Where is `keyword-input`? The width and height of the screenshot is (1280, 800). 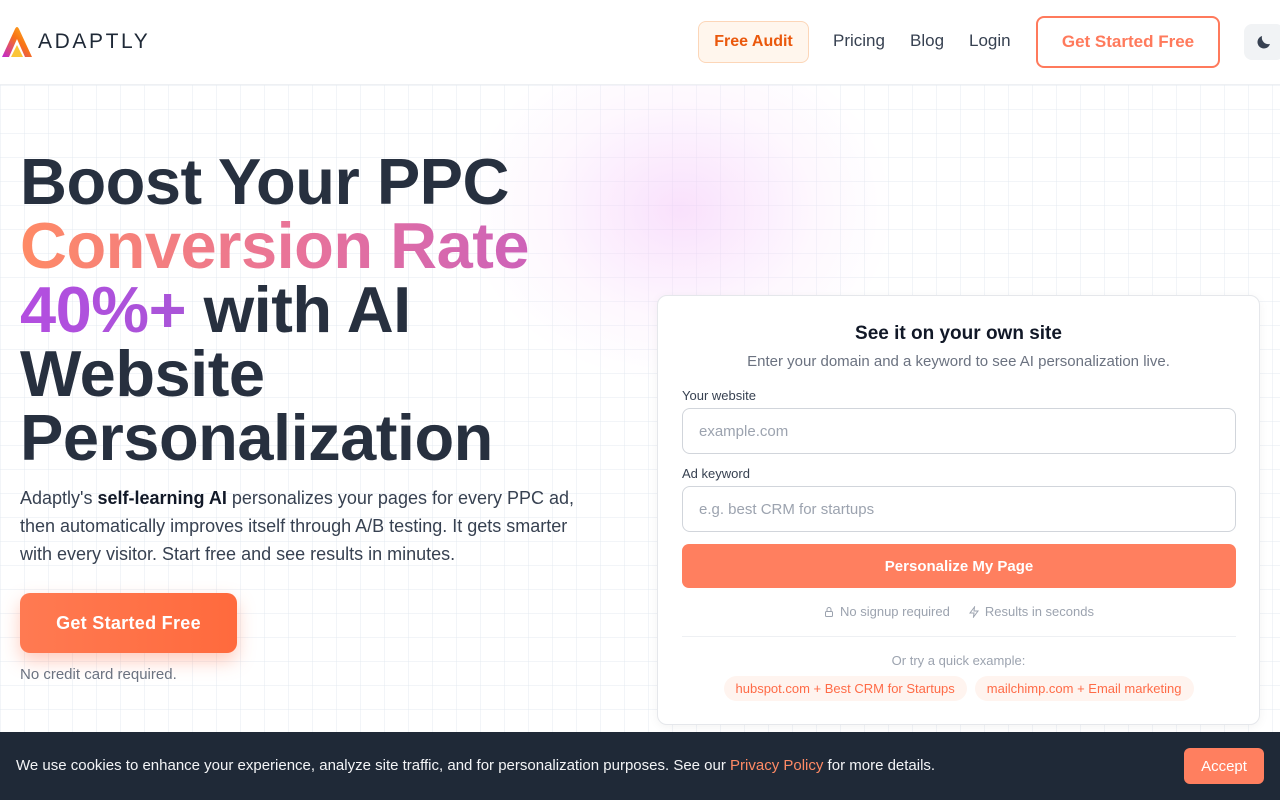
keyword-input is located at coordinates (959, 509).